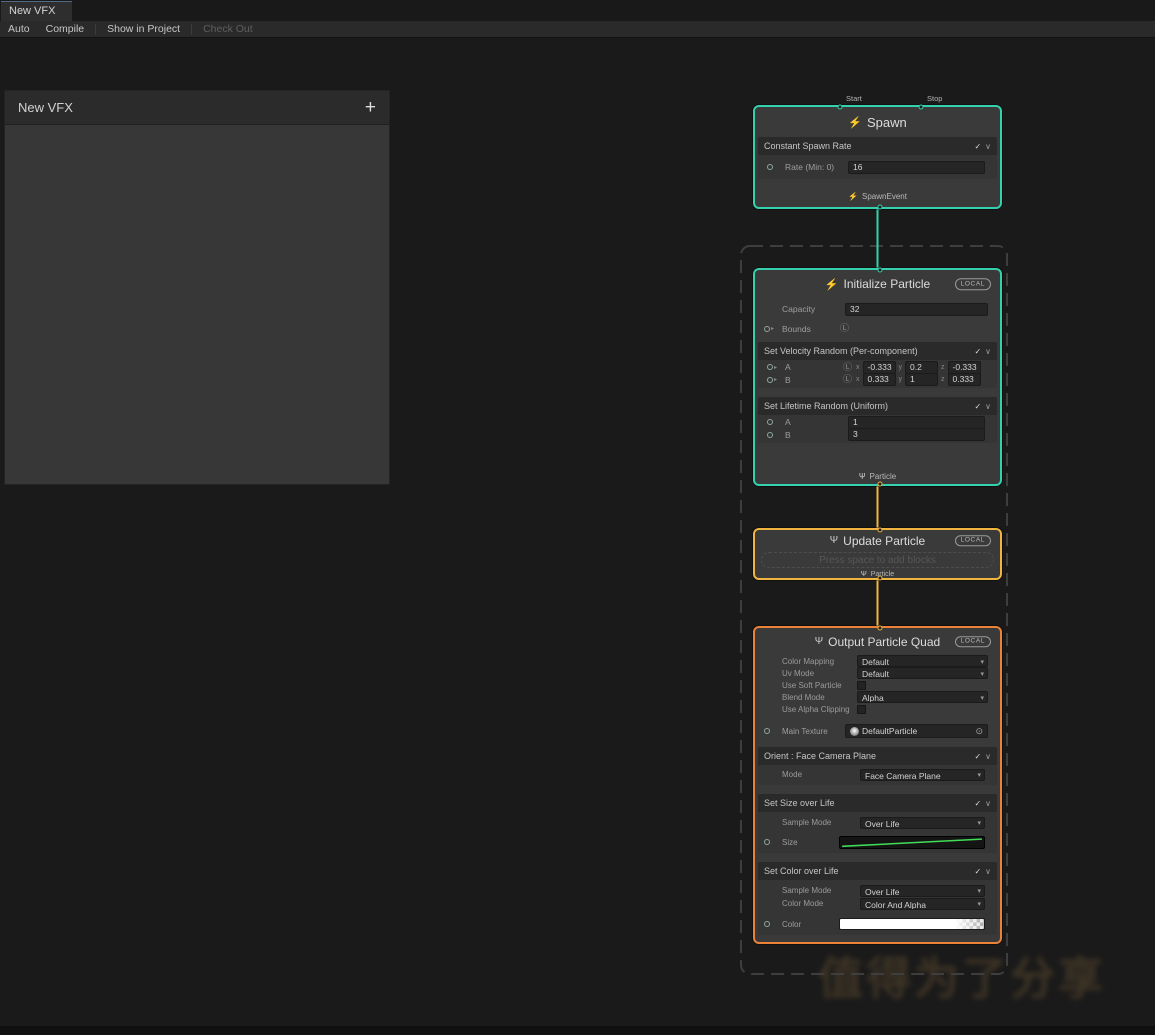 This screenshot has width=1155, height=1035. What do you see at coordinates (861, 685) in the screenshot?
I see `use-soft-particle-checkbox` at bounding box center [861, 685].